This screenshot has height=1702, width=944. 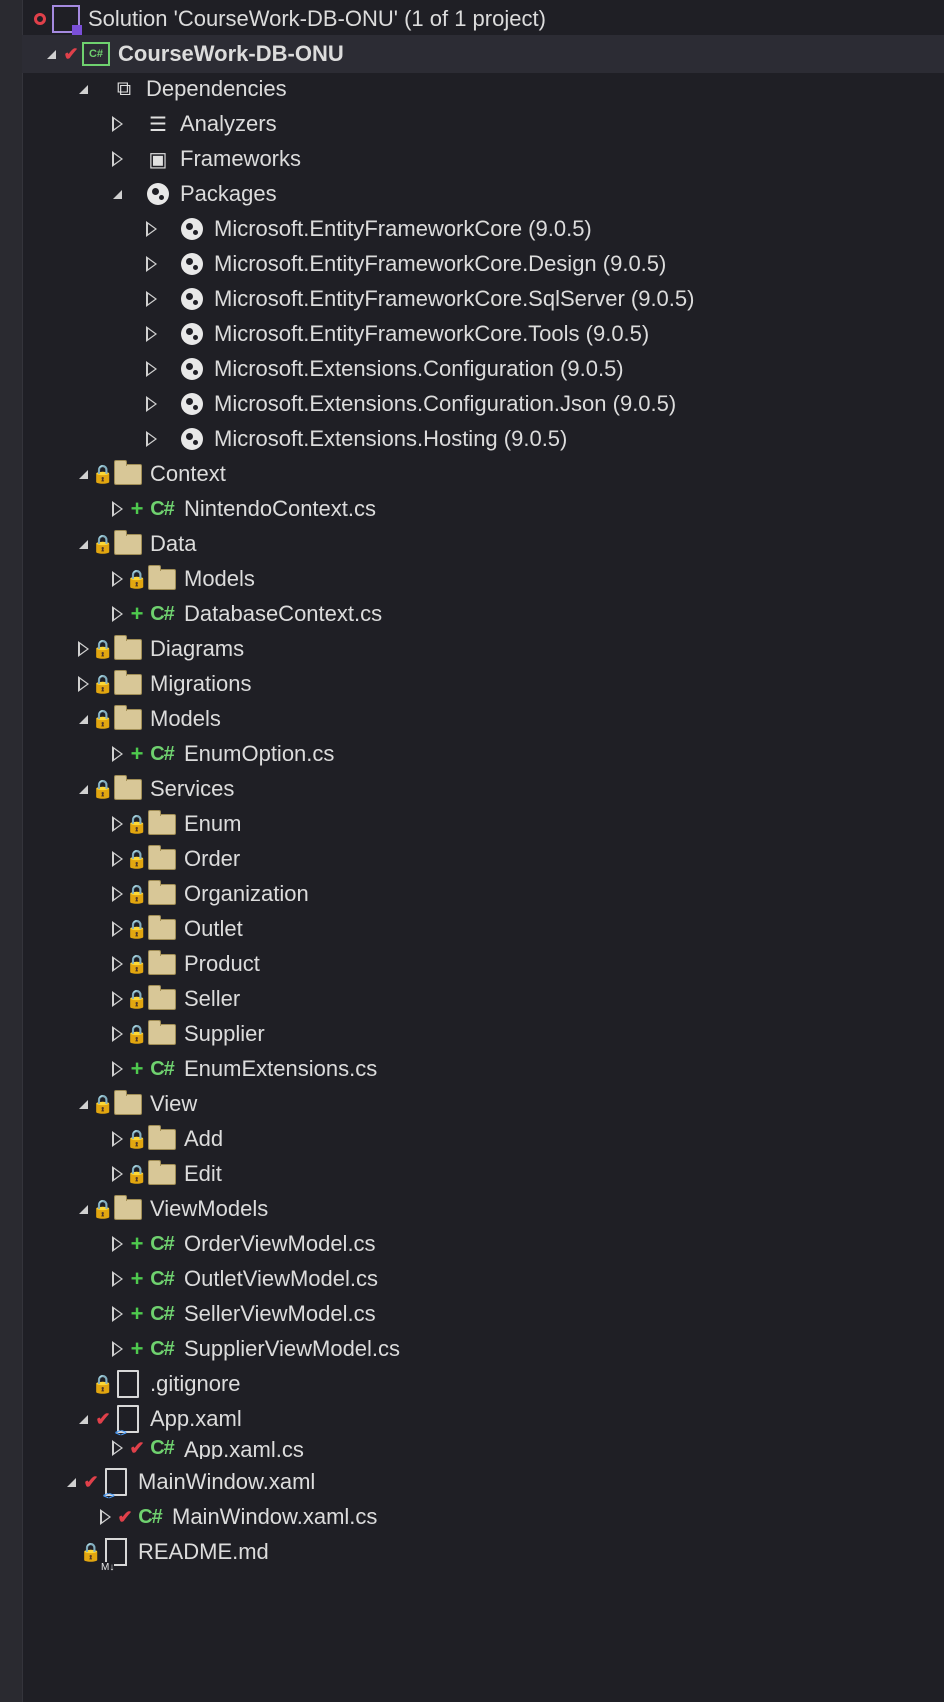 I want to click on folder-node-diagrams: 🔒 Diagrams, so click(x=483, y=649).